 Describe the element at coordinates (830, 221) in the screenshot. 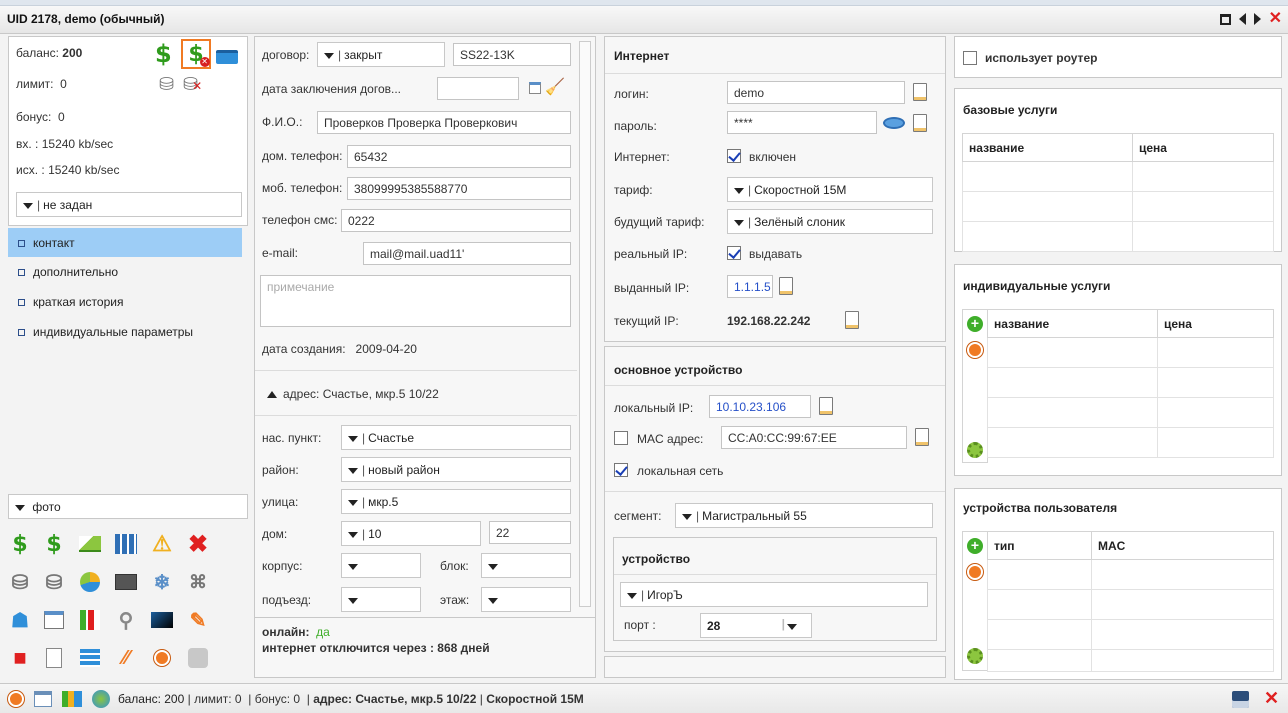

I see `future-tariff-select: | Зелёный слоник` at that location.